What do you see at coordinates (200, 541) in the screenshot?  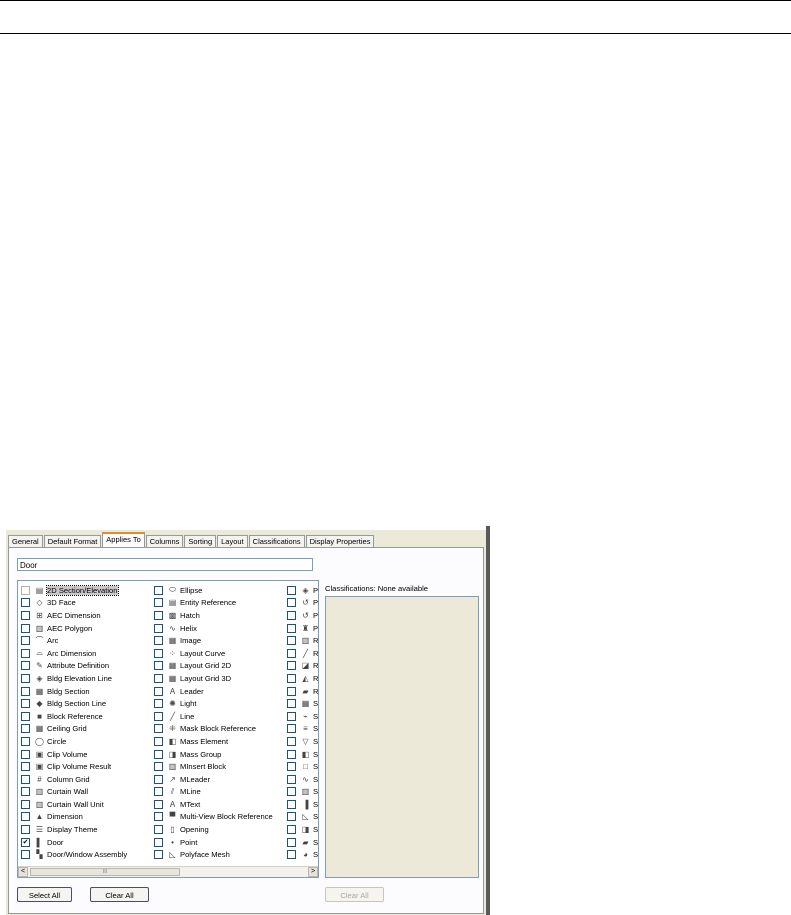 I see `tab-sorting: Sorting` at bounding box center [200, 541].